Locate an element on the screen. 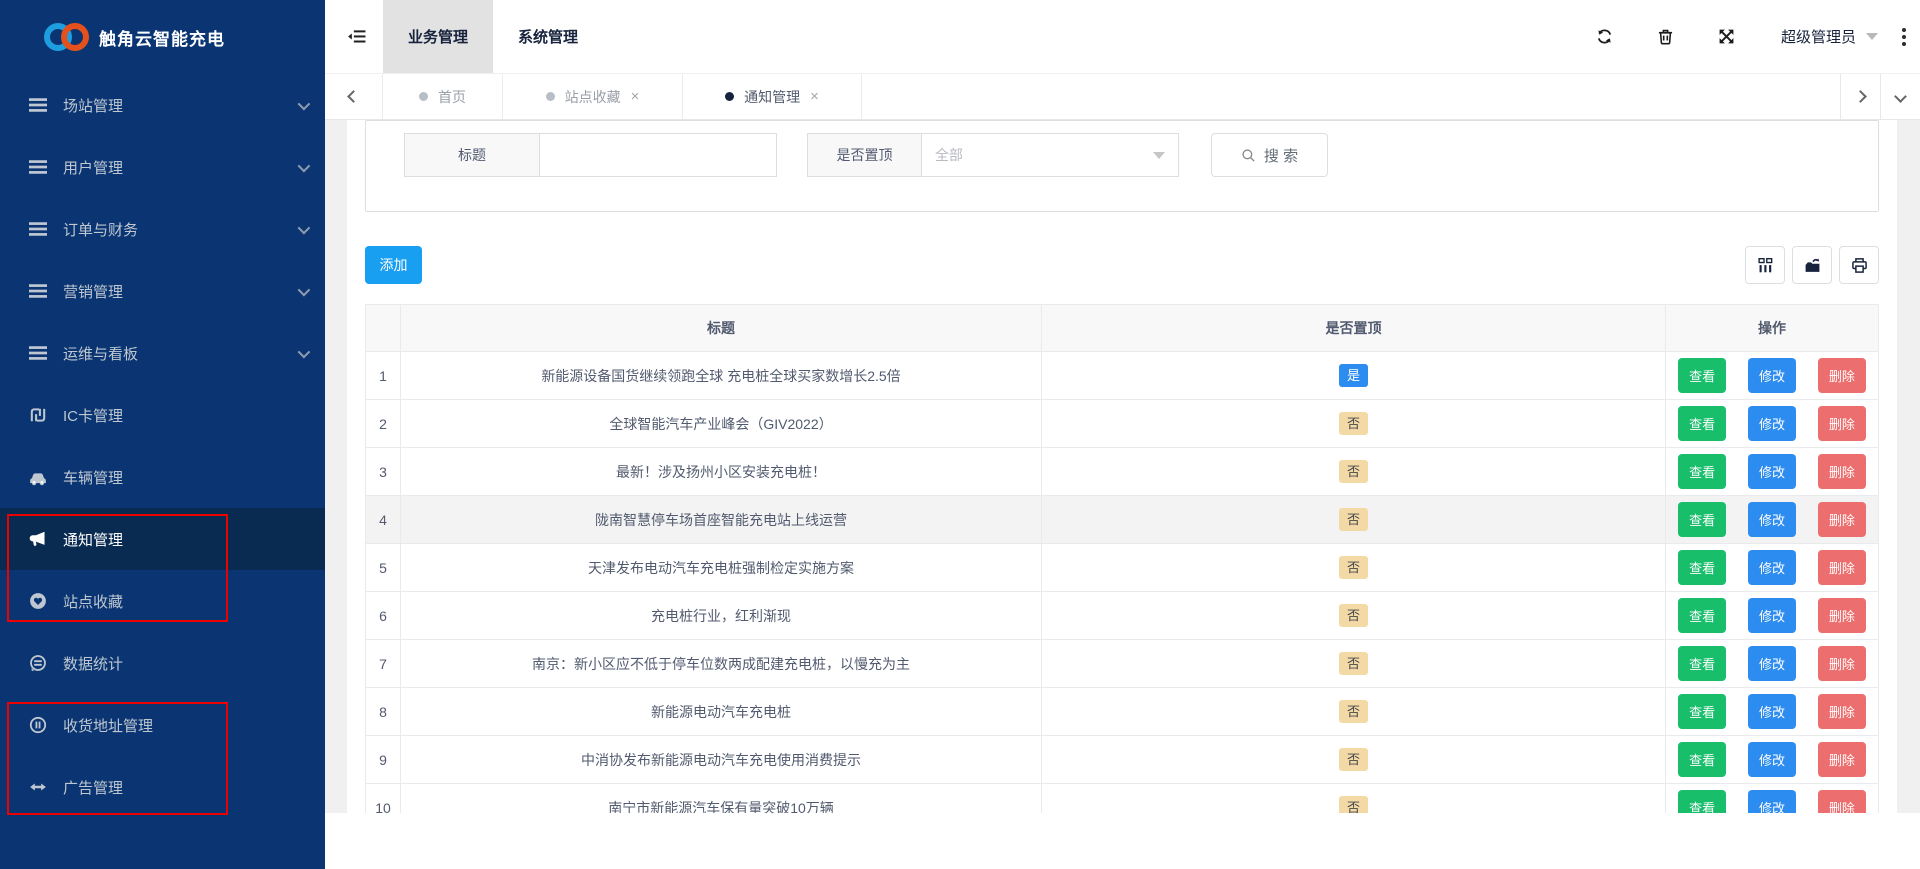 Image resolution: width=1920 pixels, height=869 pixels. add-button: 添加 is located at coordinates (393, 265).